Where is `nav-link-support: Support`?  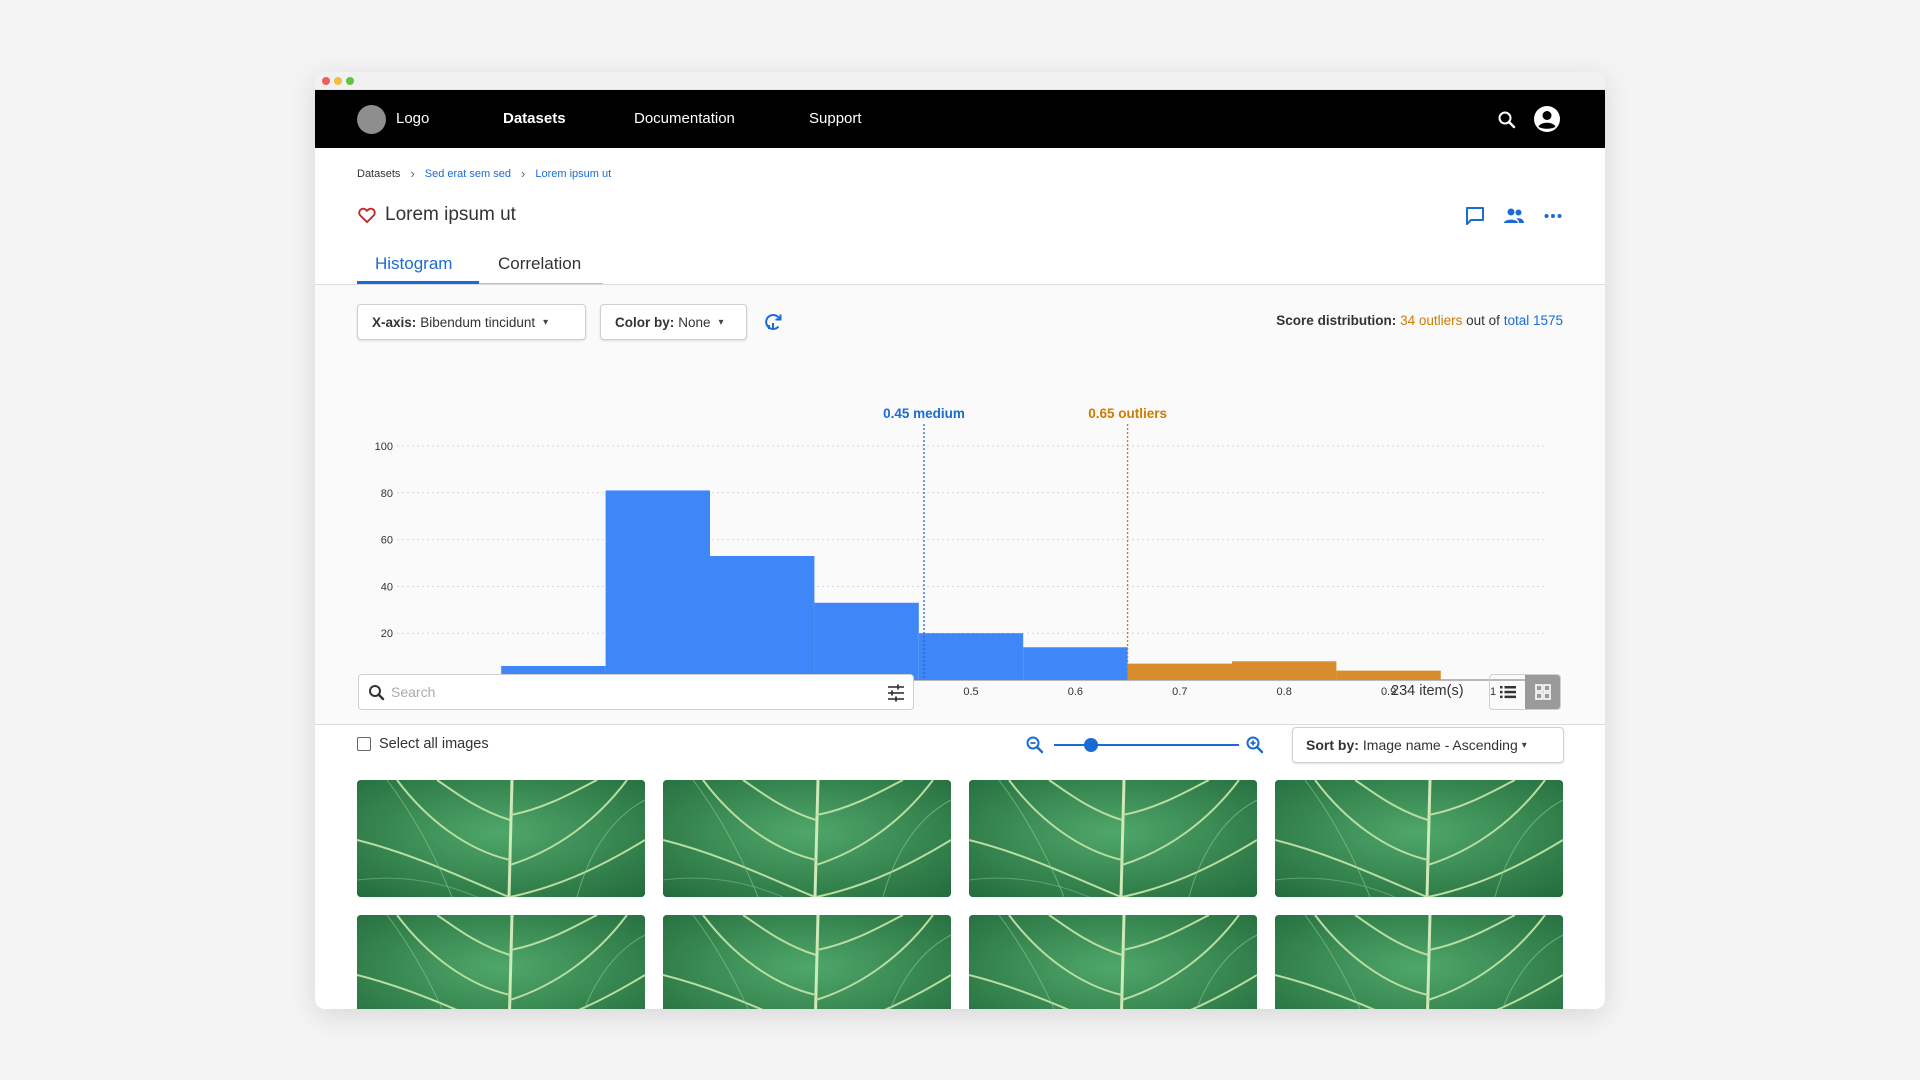
nav-link-support: Support is located at coordinates (835, 118).